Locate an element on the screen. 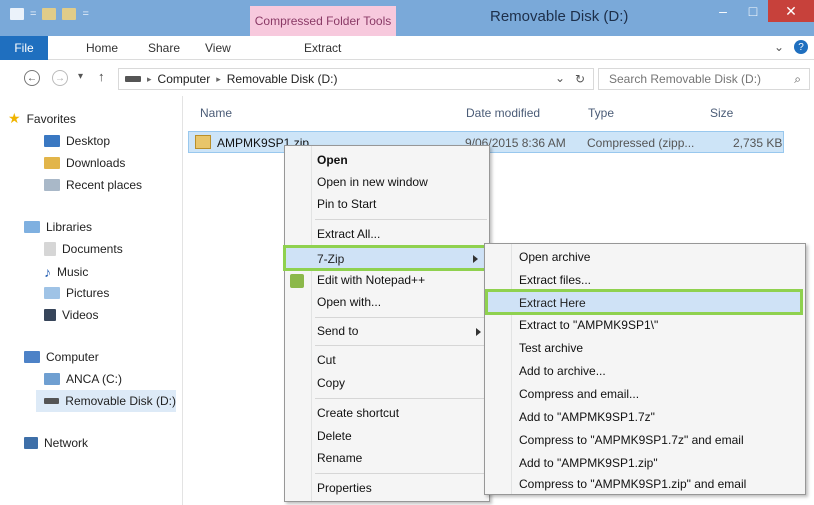  menu-cut: Cut is located at coordinates (326, 360).